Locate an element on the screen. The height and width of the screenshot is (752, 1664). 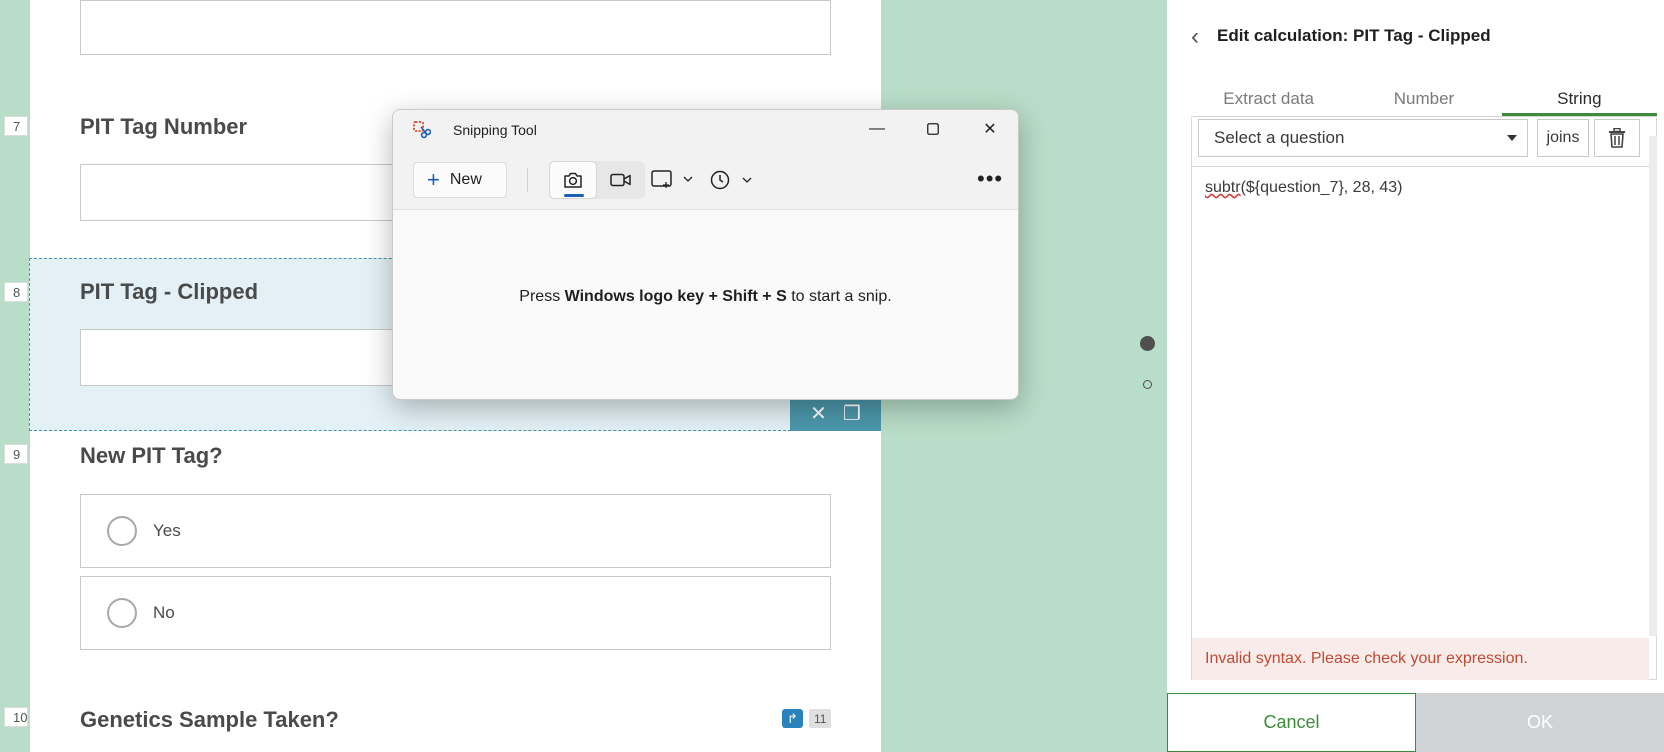
question-number-9: 9 is located at coordinates (16, 454).